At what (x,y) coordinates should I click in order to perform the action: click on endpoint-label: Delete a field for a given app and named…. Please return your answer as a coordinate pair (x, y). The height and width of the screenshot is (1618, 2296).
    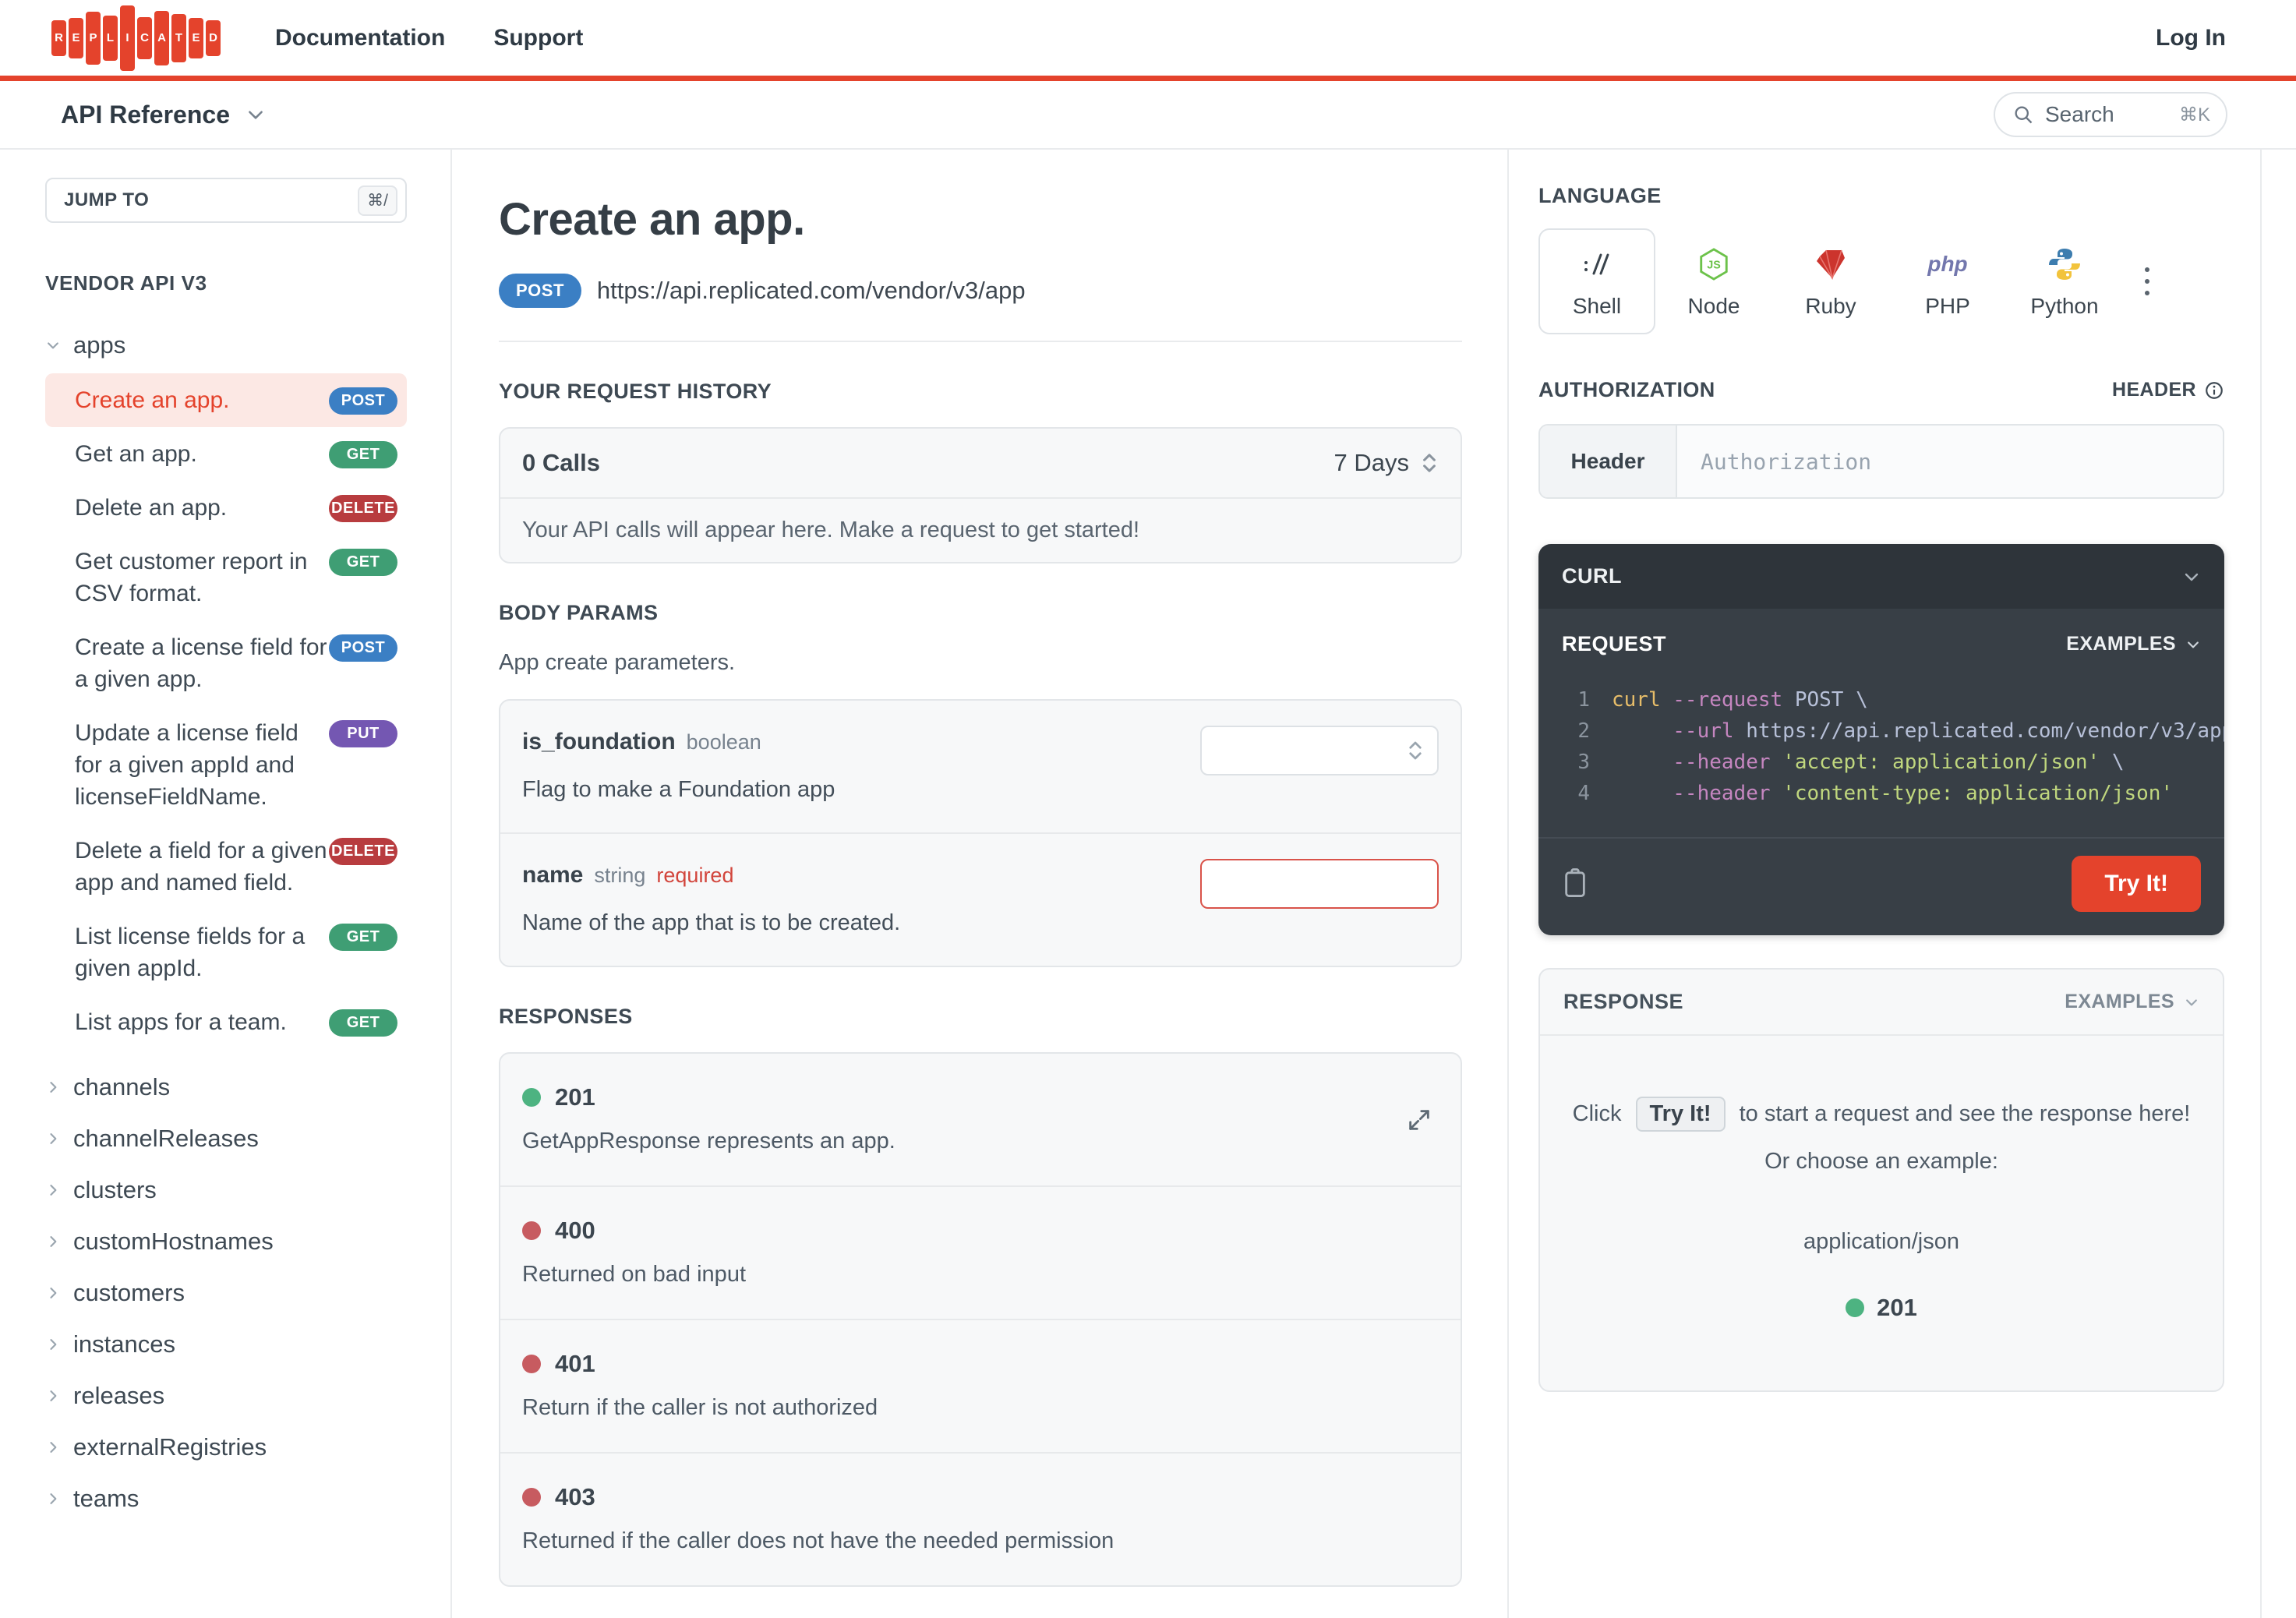
    Looking at the image, I should click on (201, 867).